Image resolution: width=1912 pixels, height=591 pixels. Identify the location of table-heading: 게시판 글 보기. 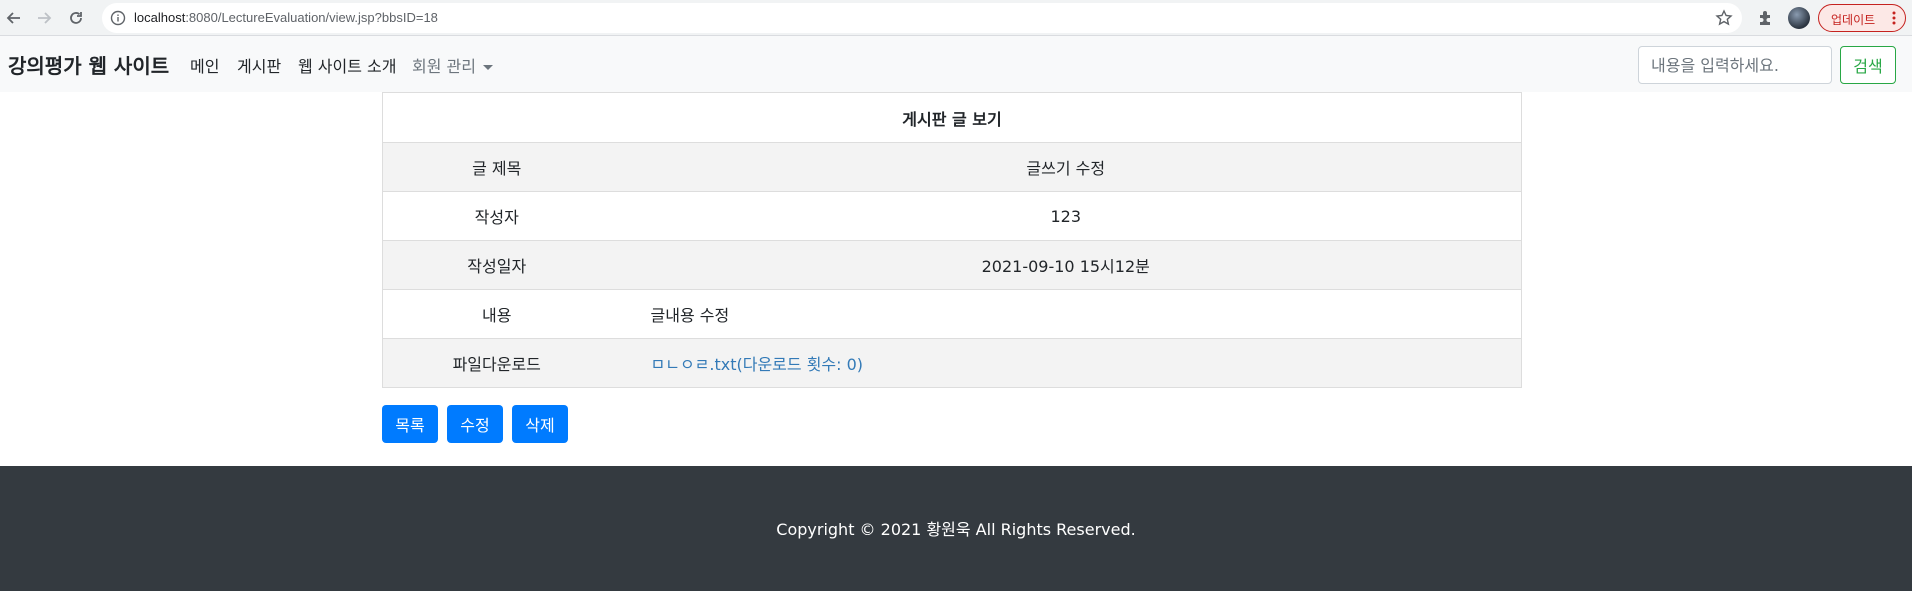
(952, 117).